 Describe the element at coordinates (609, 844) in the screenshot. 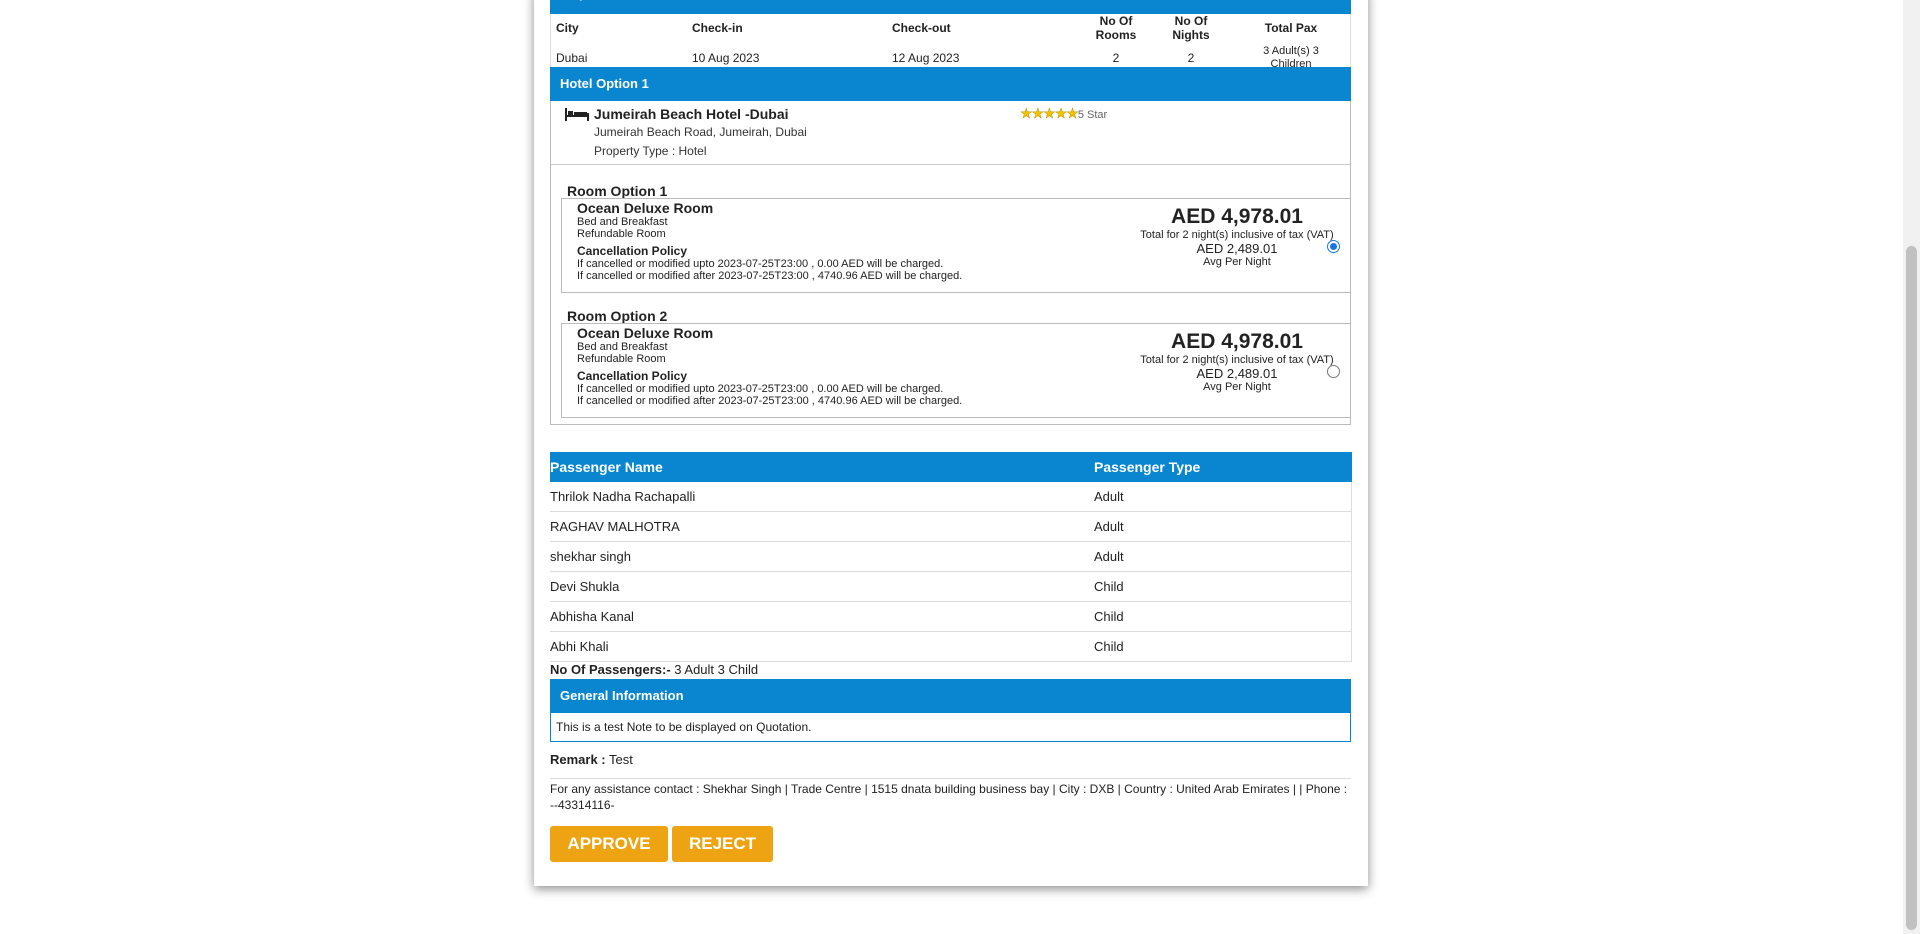

I see `approve-button: APPROVE` at that location.